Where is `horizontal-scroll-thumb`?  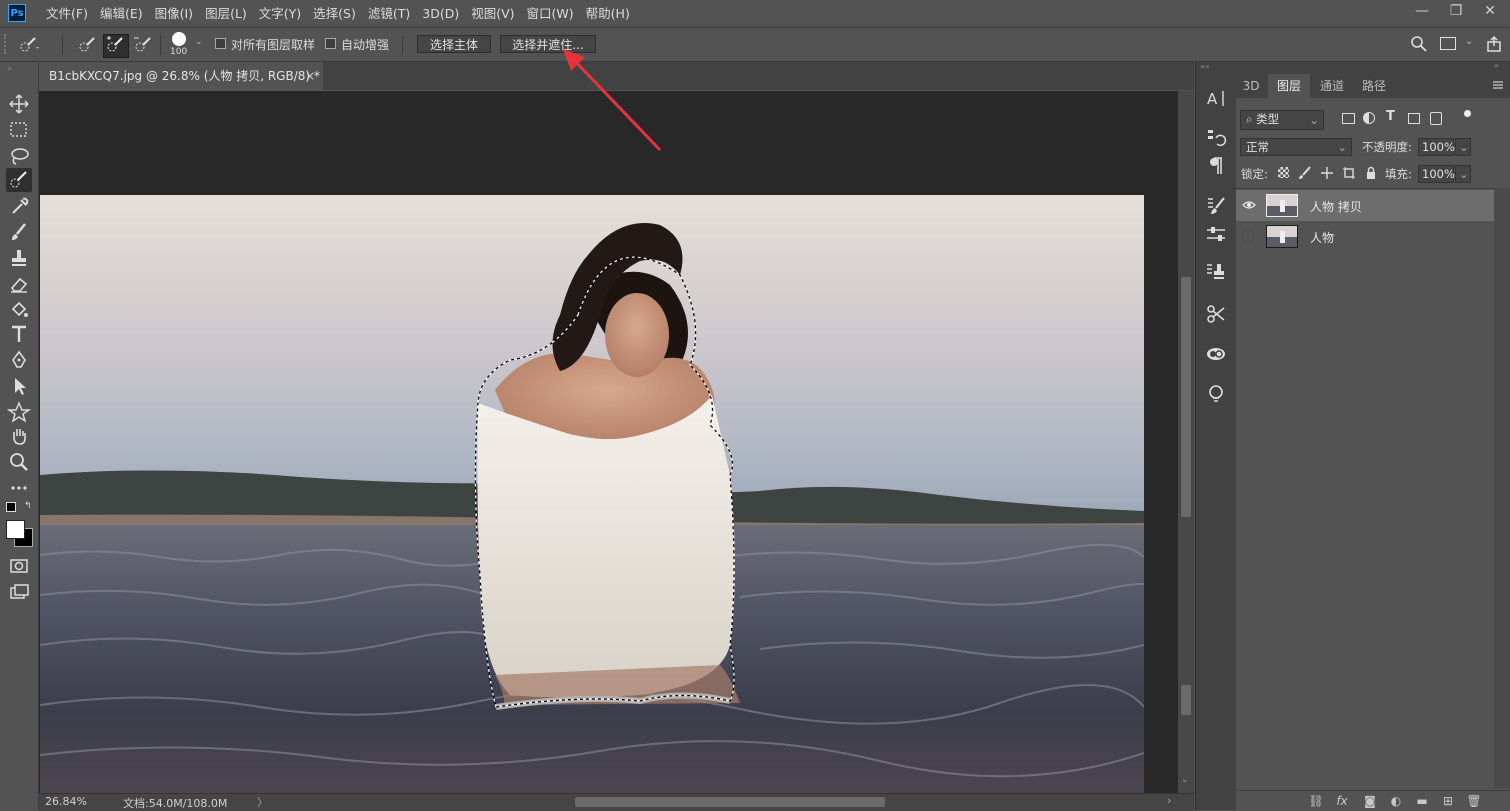
horizontal-scroll-thumb is located at coordinates (730, 802).